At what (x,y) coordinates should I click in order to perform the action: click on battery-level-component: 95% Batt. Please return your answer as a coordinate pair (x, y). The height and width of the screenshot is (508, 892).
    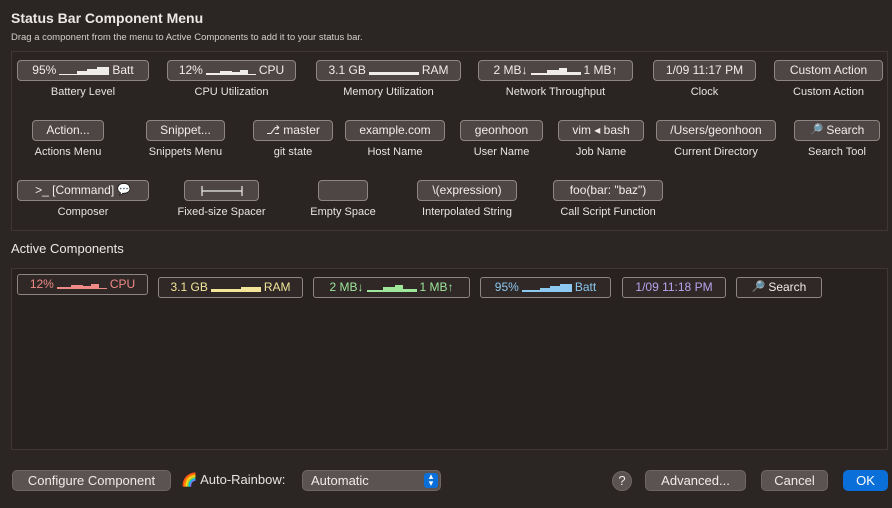
    Looking at the image, I should click on (83, 70).